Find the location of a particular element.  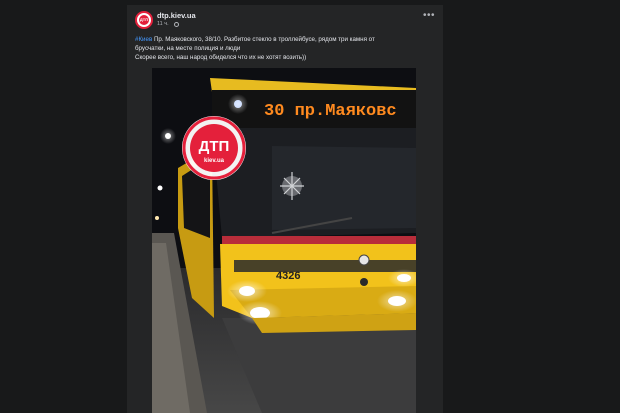

page-name: dtp.kiev.ua is located at coordinates (176, 15).